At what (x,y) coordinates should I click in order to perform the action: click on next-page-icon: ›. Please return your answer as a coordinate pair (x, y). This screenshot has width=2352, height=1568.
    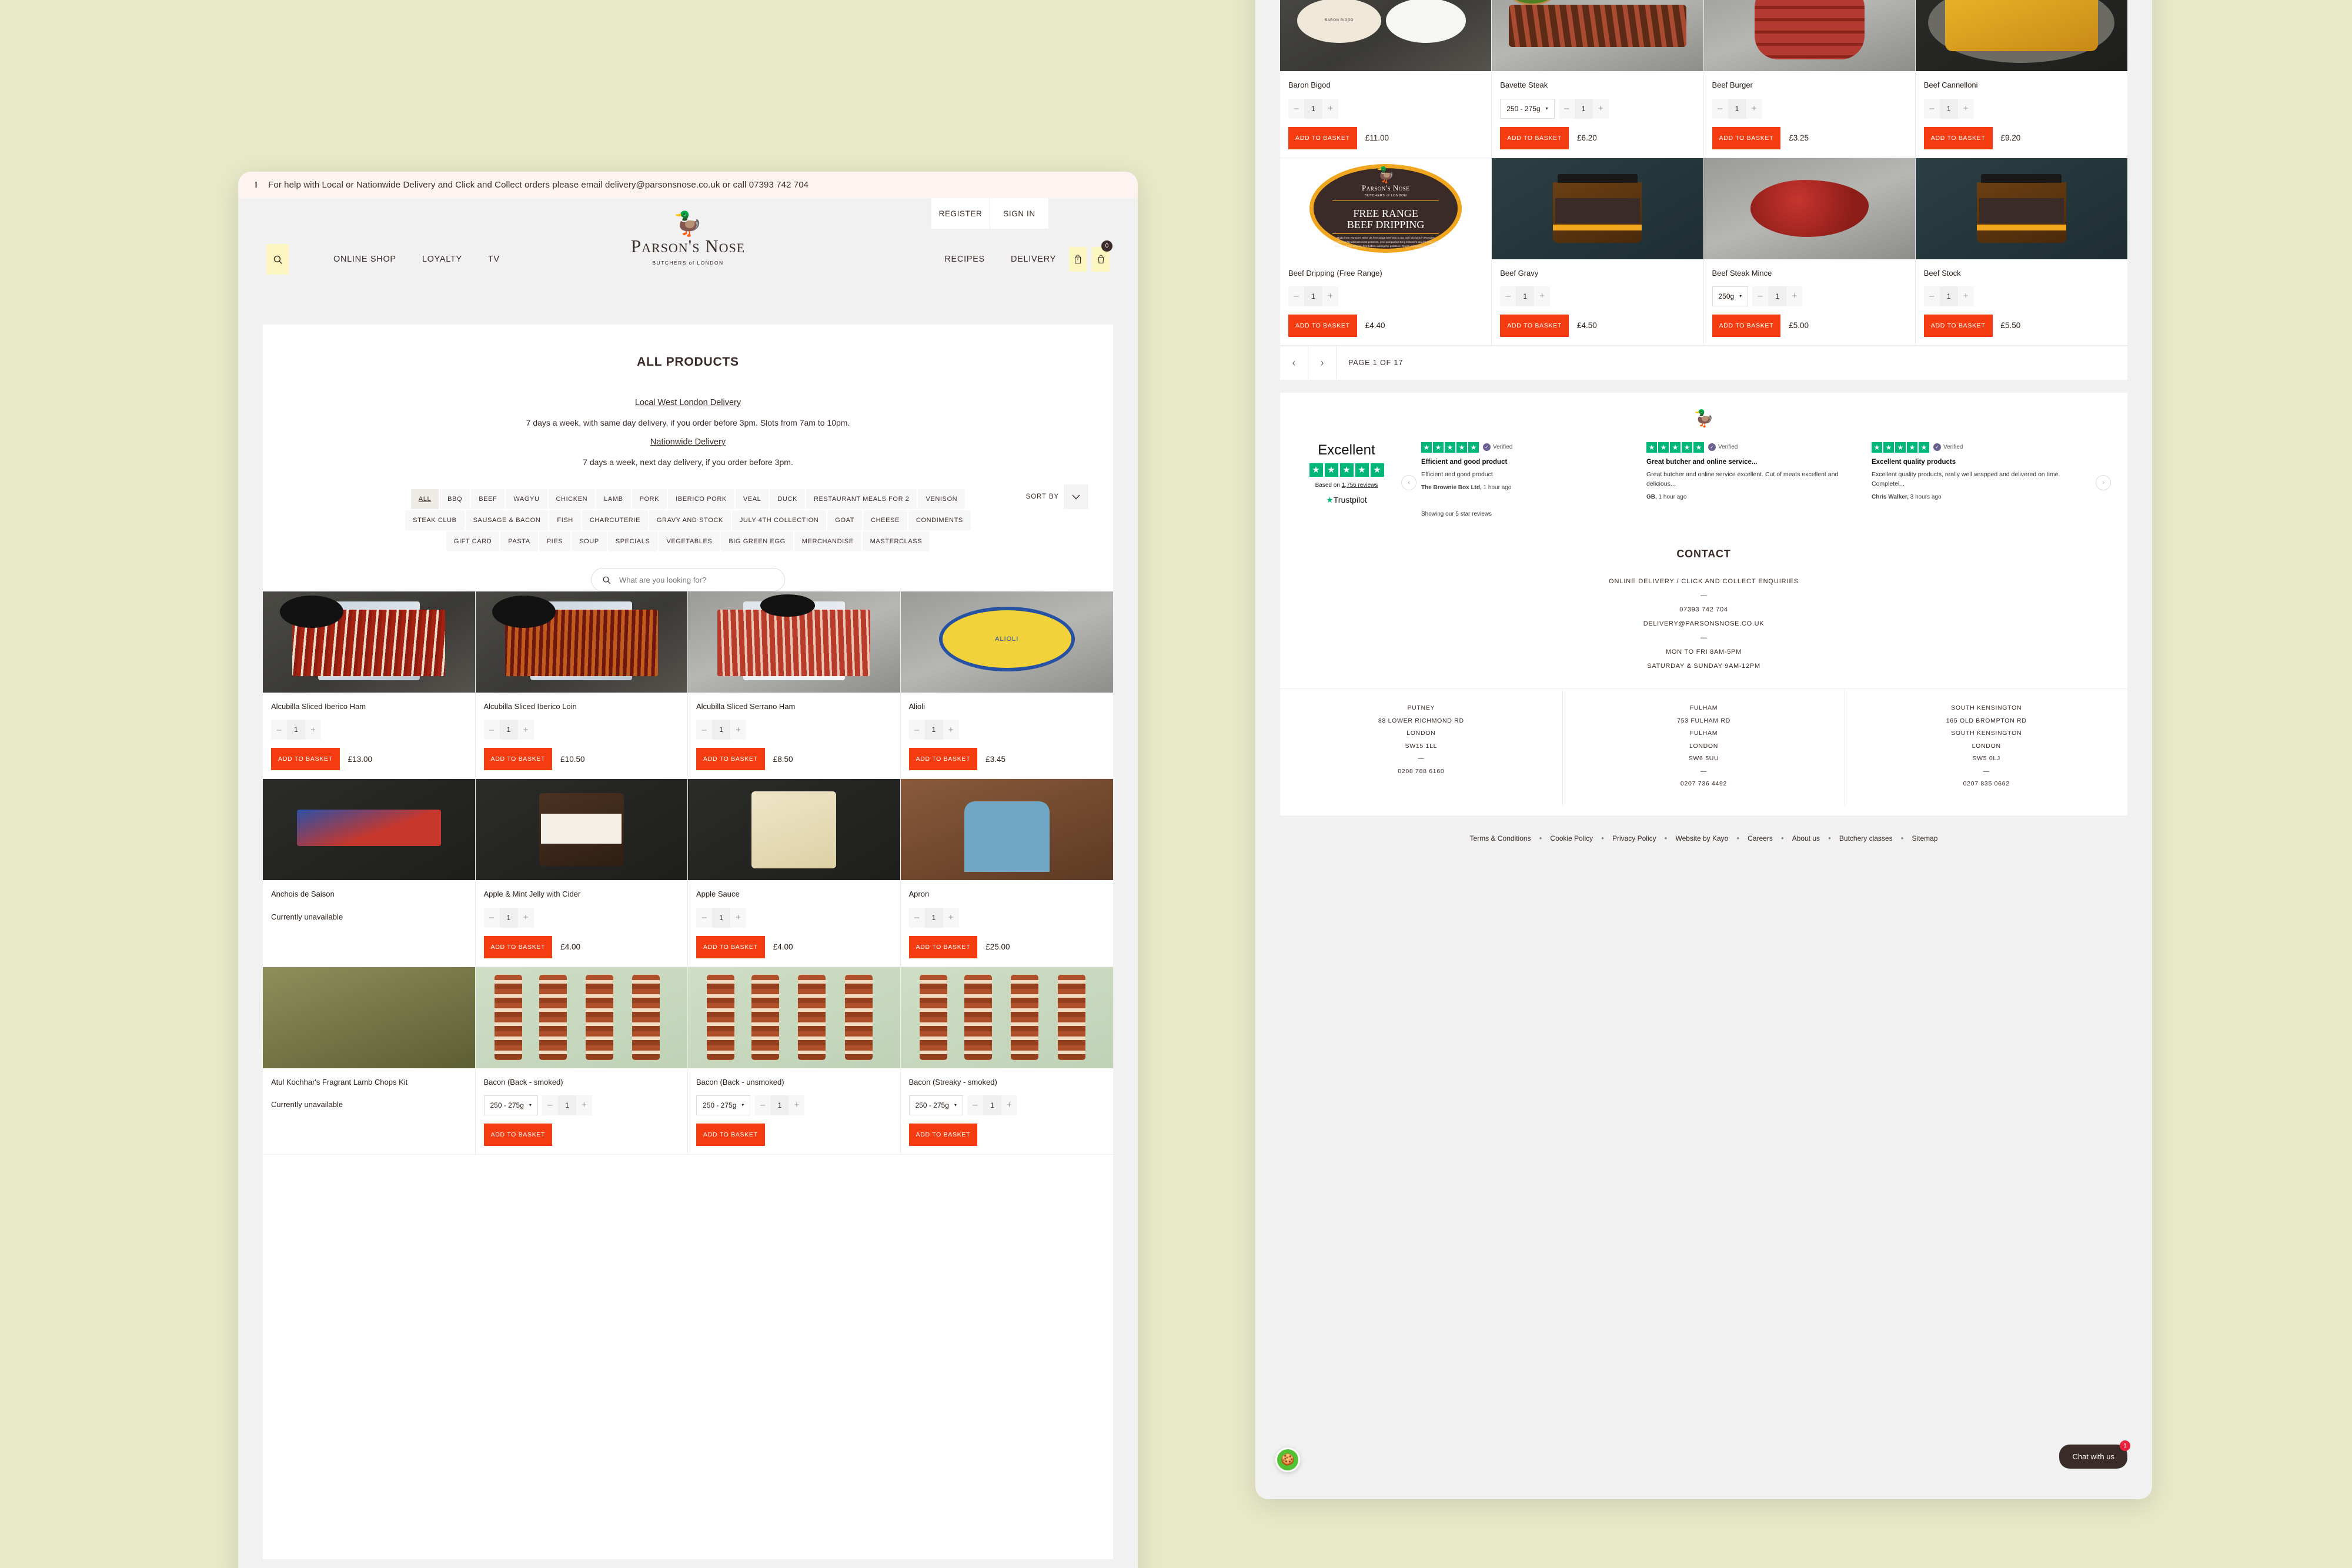
    Looking at the image, I should click on (1322, 363).